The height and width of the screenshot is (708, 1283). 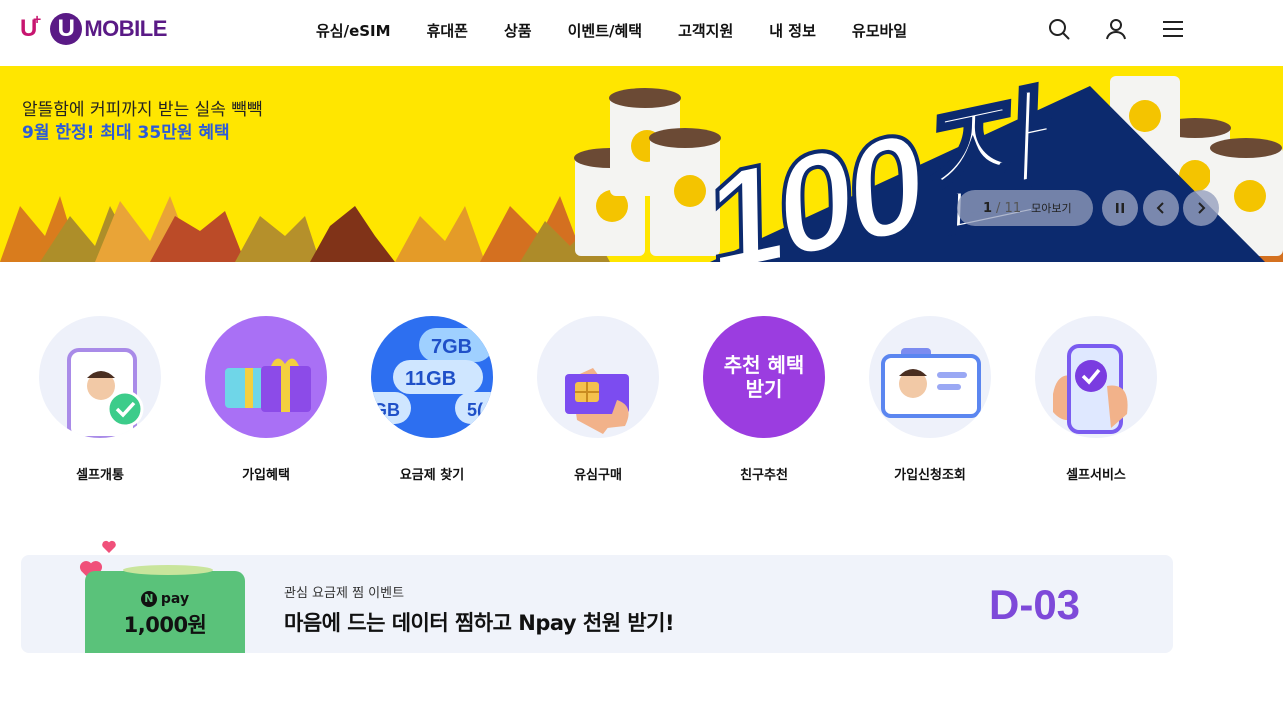 I want to click on nav-usim-esim: 유심/eSIM, so click(x=353, y=30).